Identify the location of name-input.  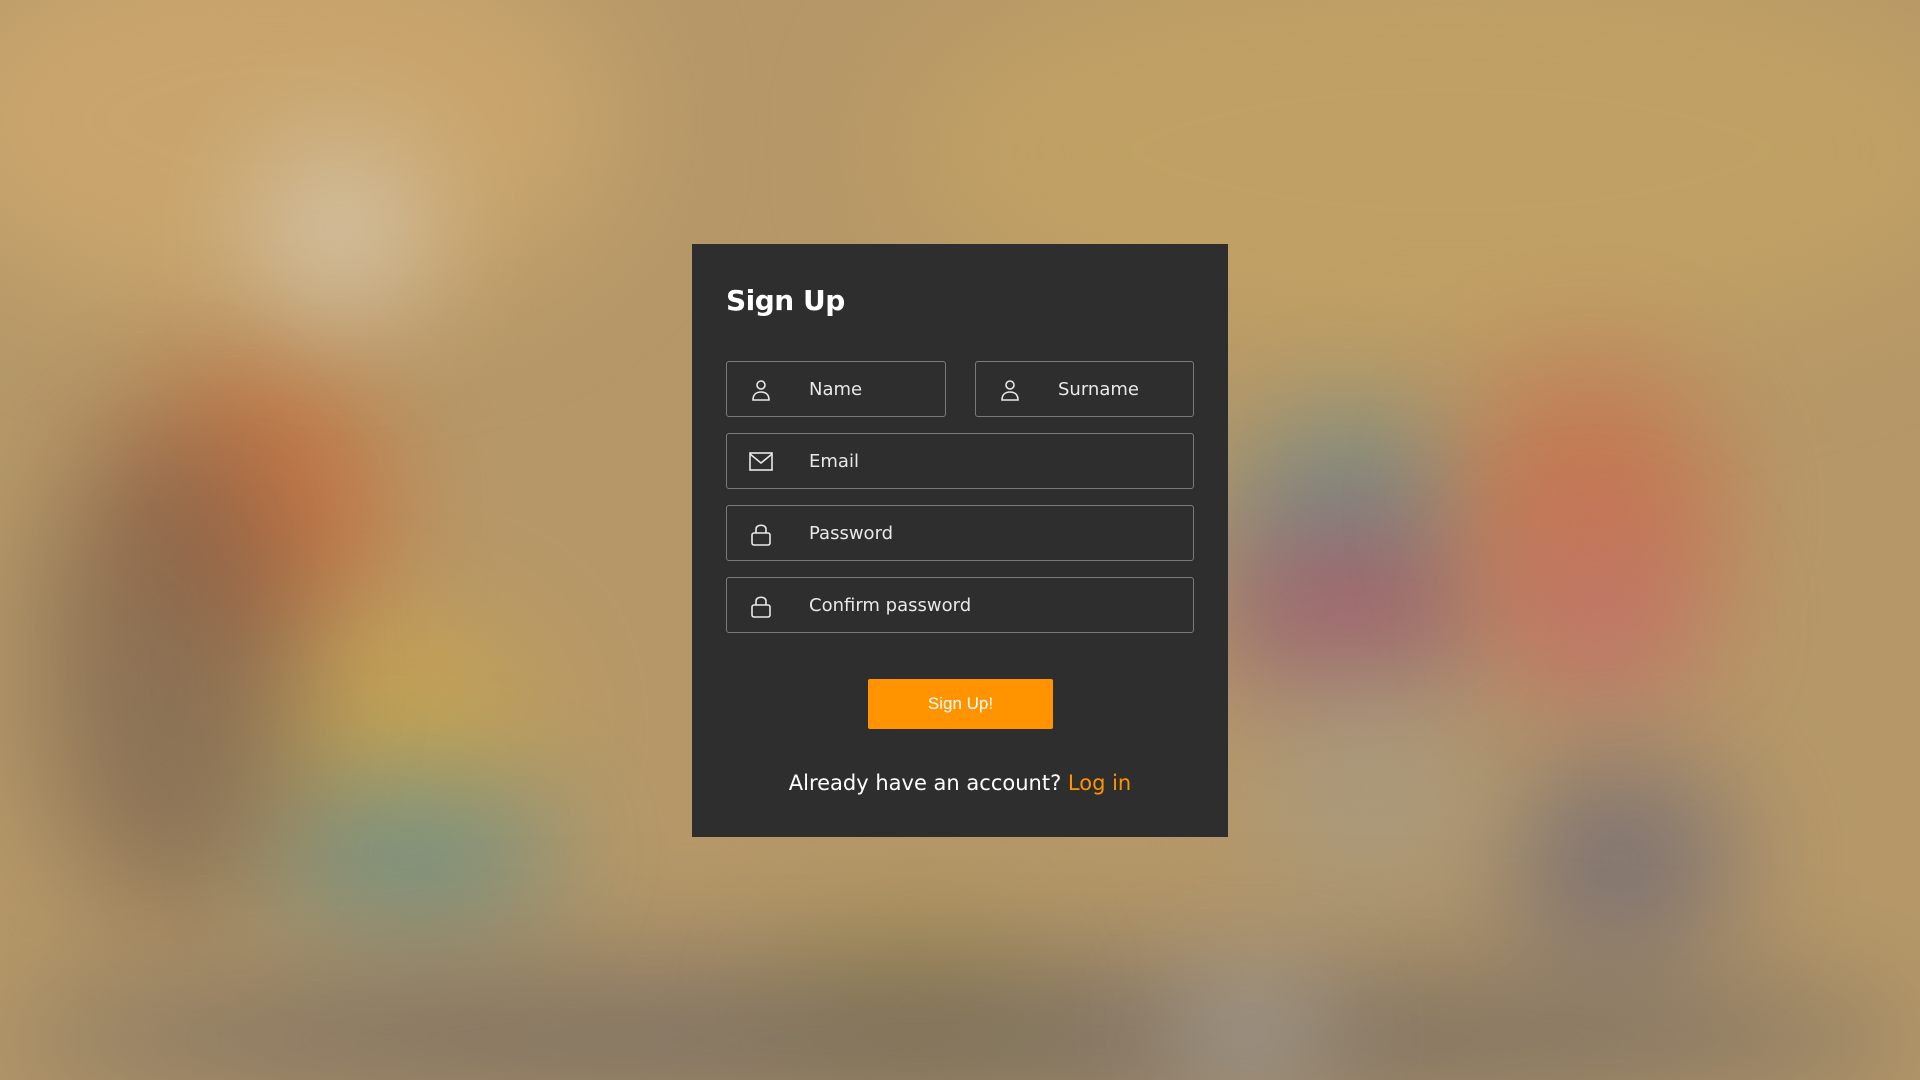
(872, 389).